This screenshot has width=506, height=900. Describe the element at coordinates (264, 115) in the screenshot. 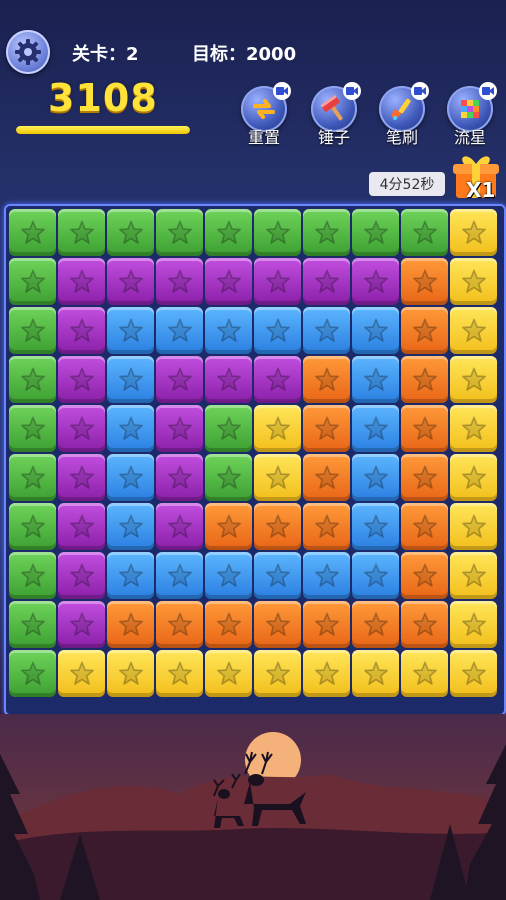

I see `tool-reset-button: 重置` at that location.